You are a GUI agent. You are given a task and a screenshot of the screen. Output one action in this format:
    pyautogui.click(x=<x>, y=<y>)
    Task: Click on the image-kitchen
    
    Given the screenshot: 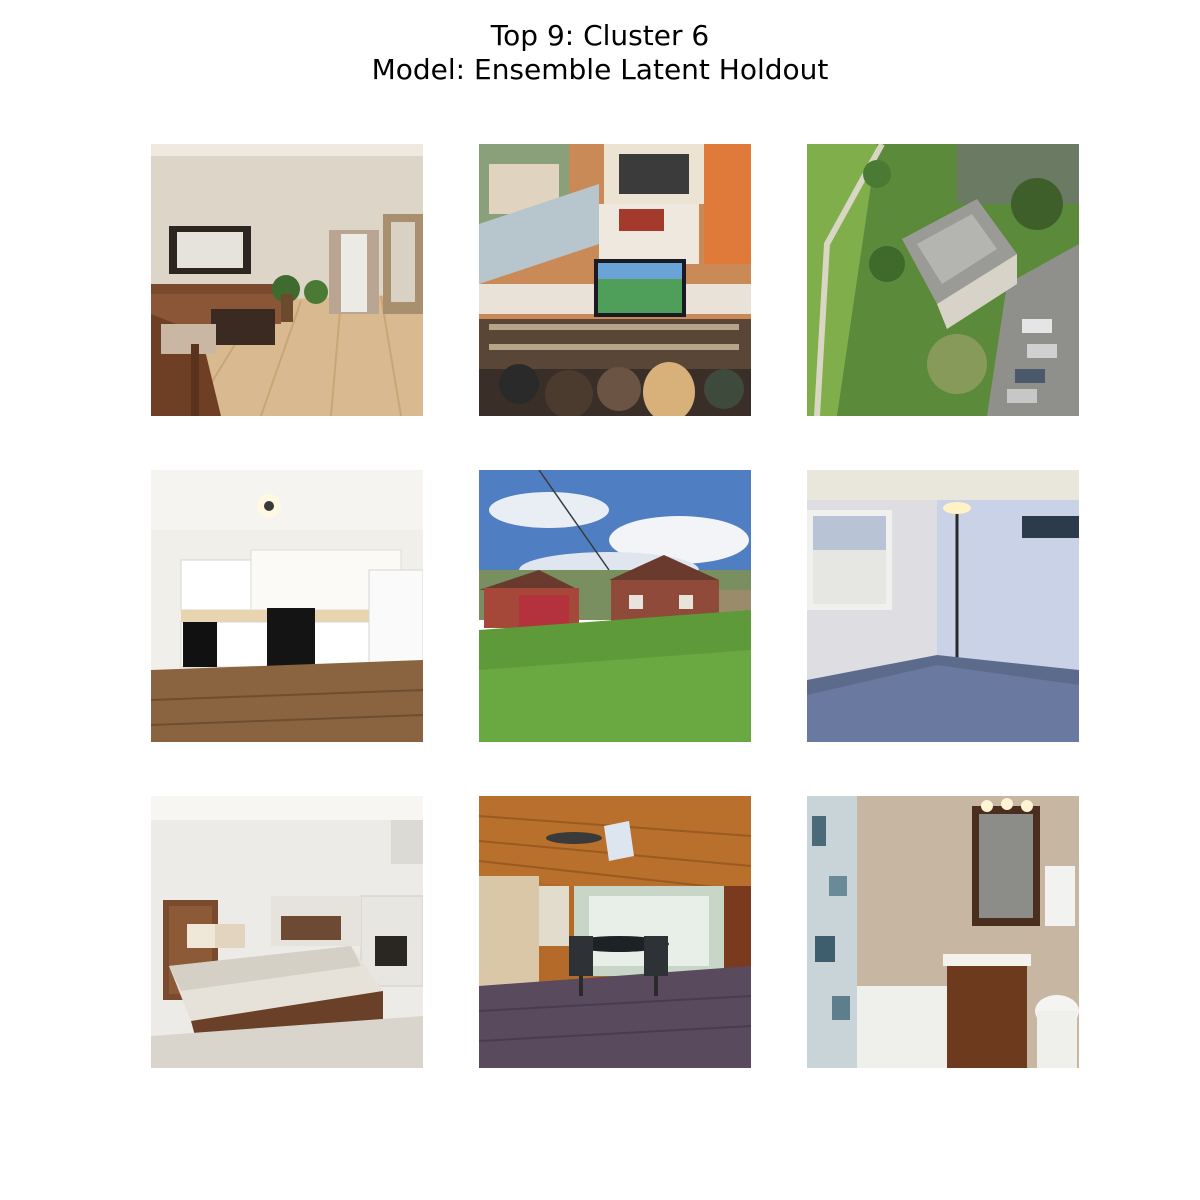 What is the action you would take?
    pyautogui.click(x=287, y=606)
    